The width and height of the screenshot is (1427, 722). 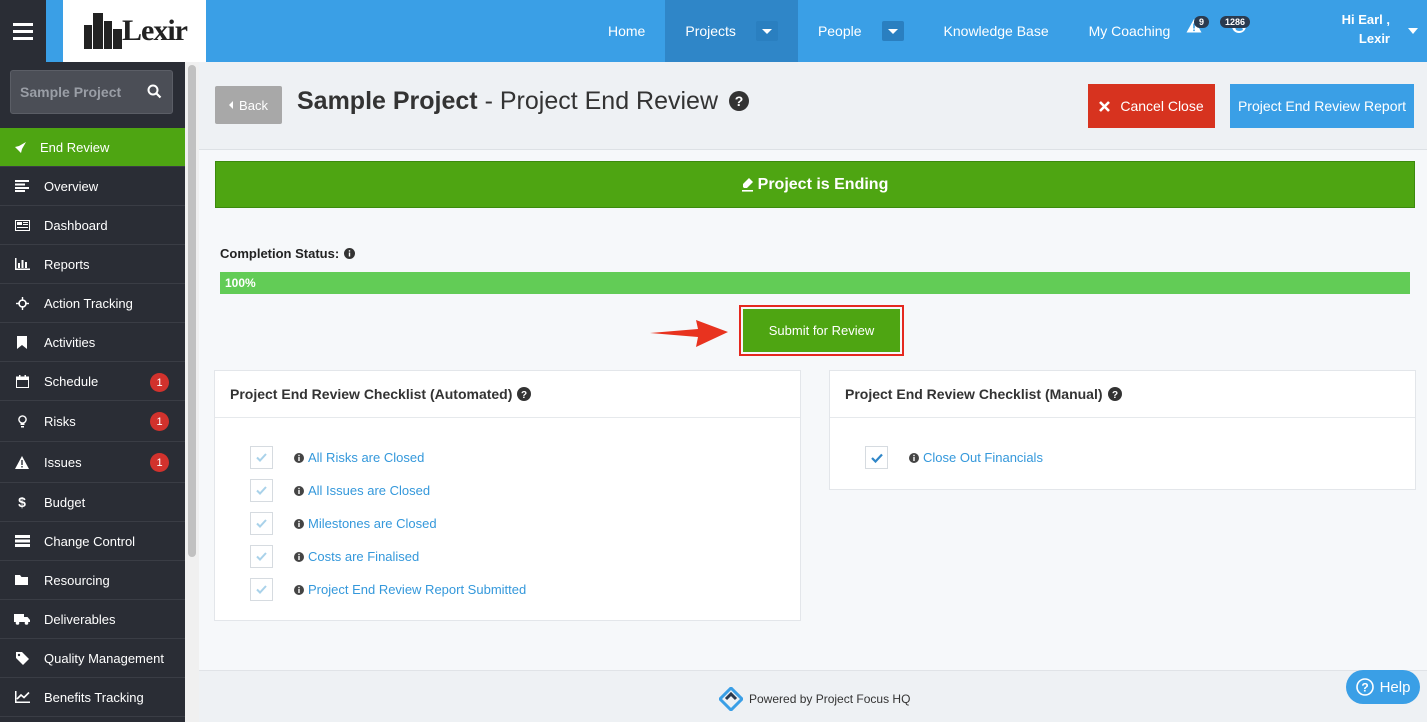 I want to click on submit-for-review-button: Submit for Review, so click(x=821, y=330).